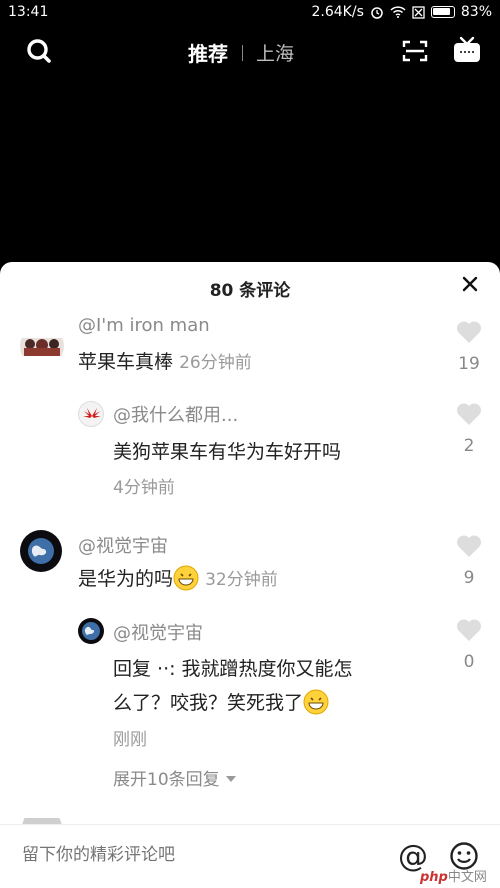 The width and height of the screenshot is (500, 888). What do you see at coordinates (418, 12) in the screenshot?
I see `no-sim-icon` at bounding box center [418, 12].